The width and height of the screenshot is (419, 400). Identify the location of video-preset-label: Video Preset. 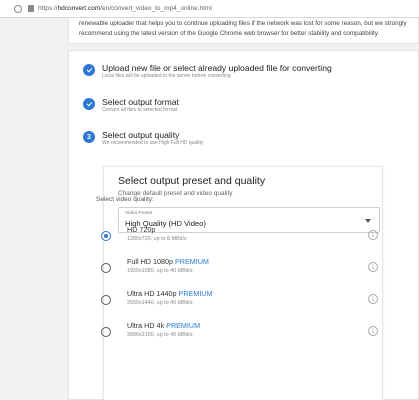
(139, 213).